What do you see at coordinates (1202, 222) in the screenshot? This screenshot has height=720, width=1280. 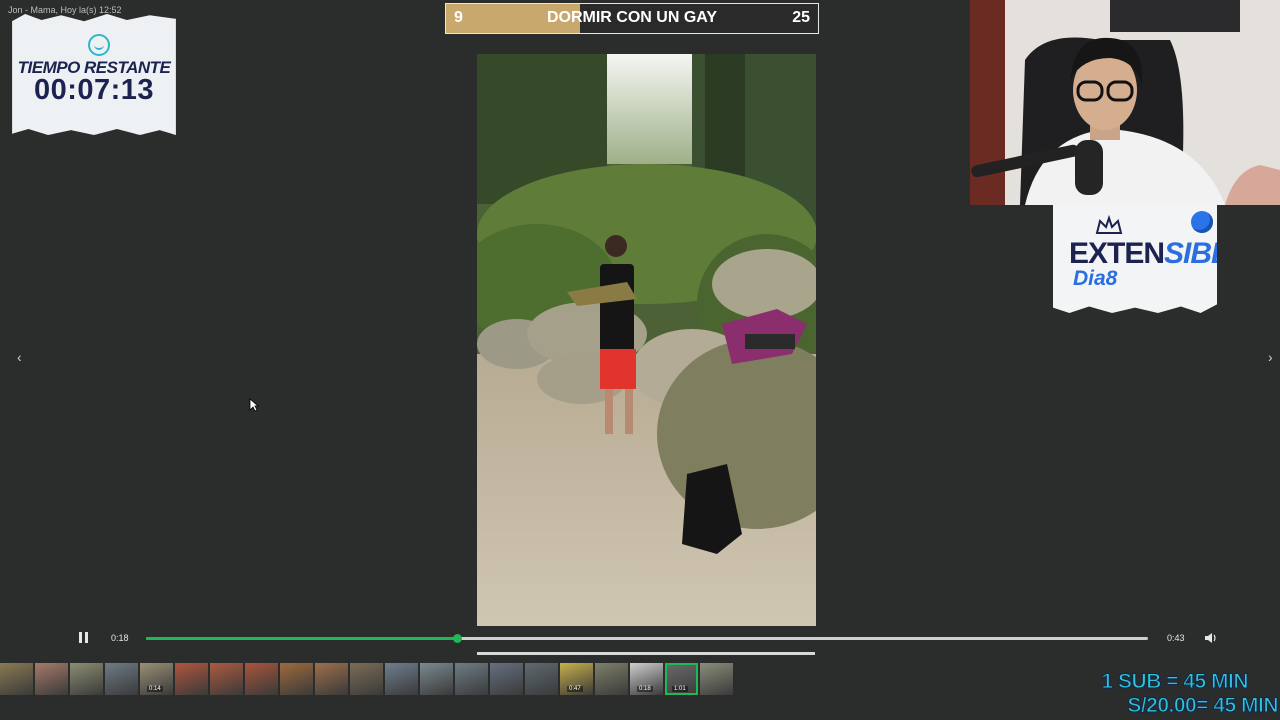 I see `pin-icon` at bounding box center [1202, 222].